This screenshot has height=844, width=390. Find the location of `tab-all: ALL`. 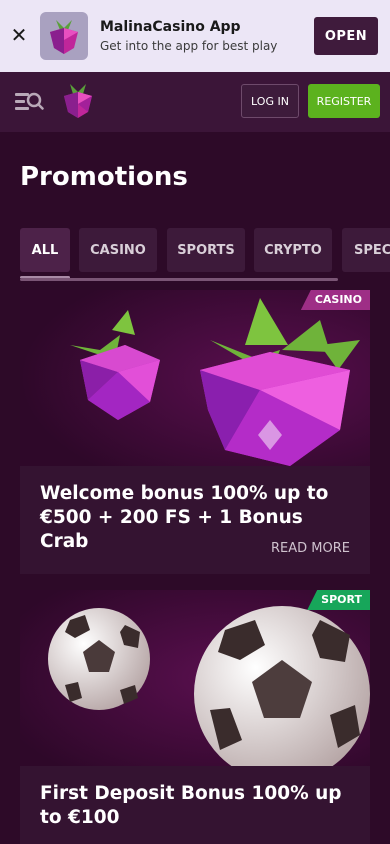

tab-all: ALL is located at coordinates (45, 250).